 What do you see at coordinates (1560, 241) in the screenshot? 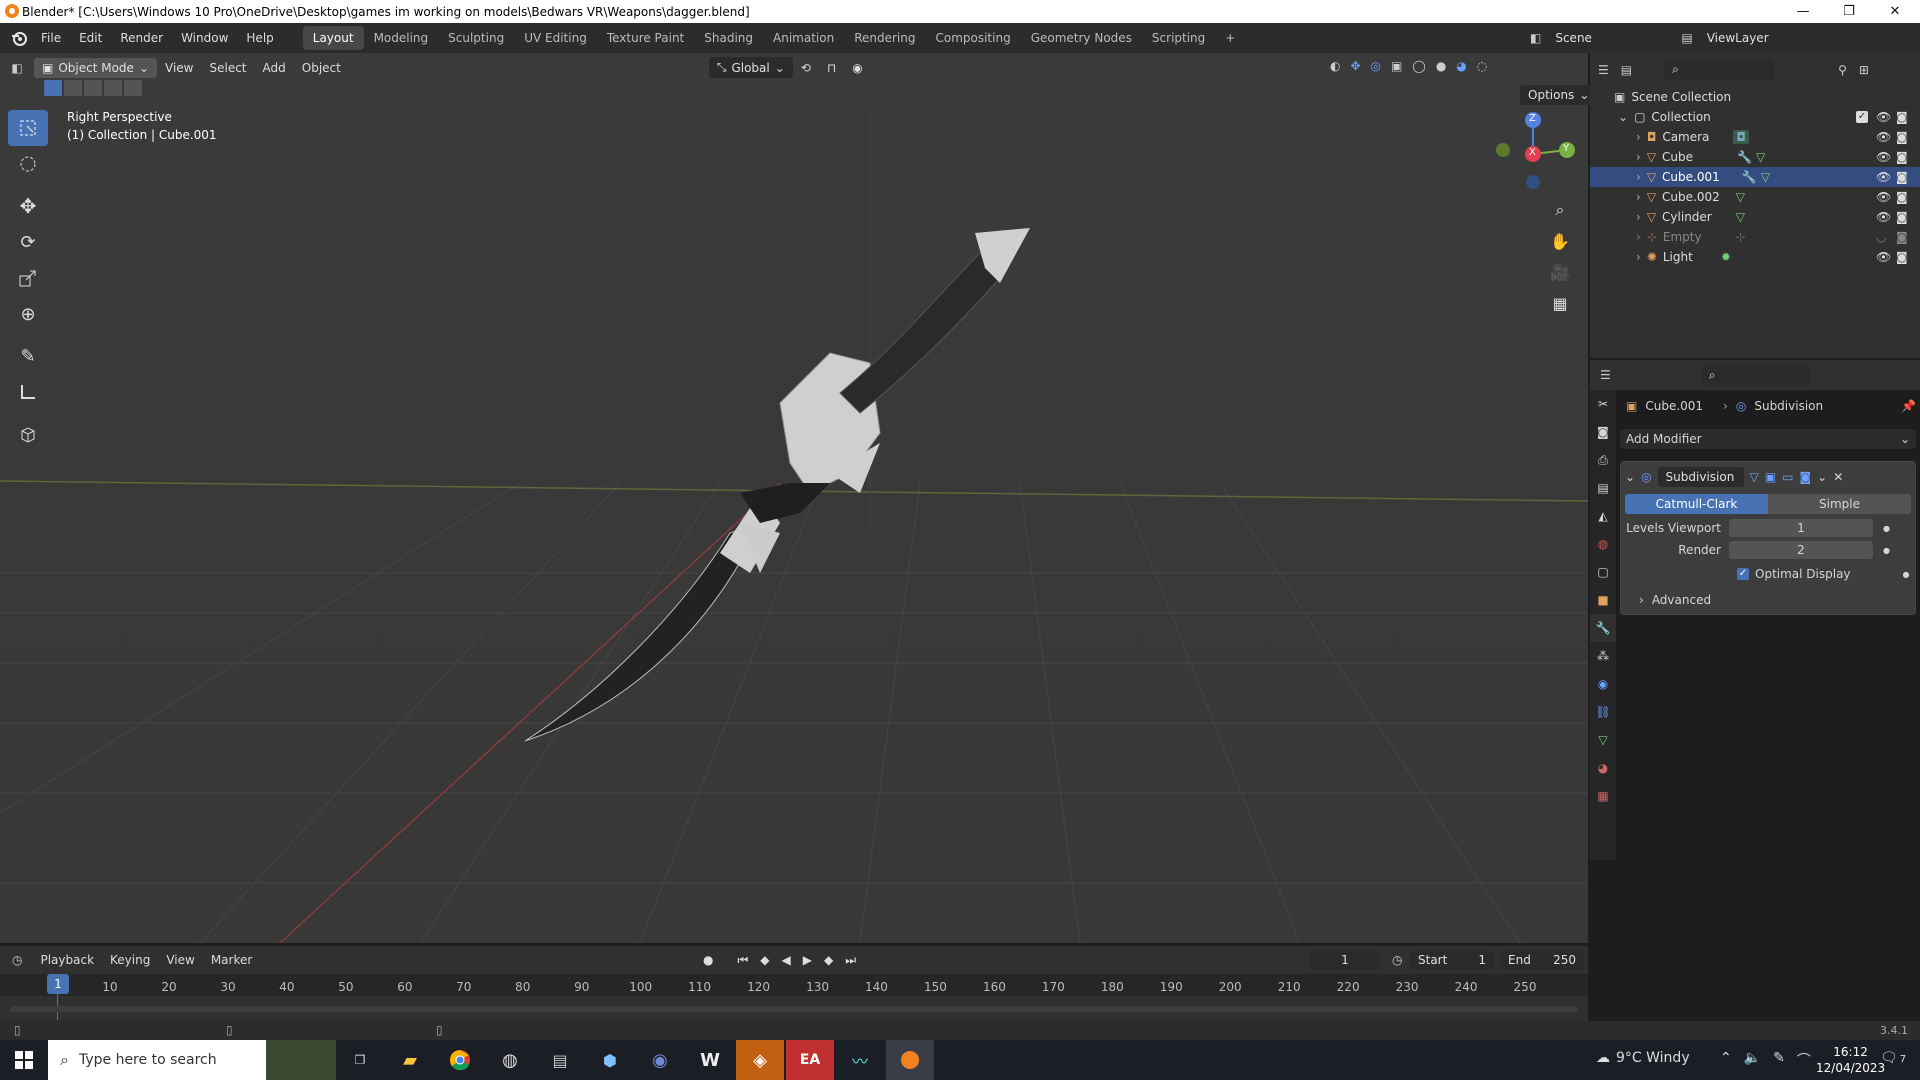
I see `pan-hand-icon: ✋` at bounding box center [1560, 241].